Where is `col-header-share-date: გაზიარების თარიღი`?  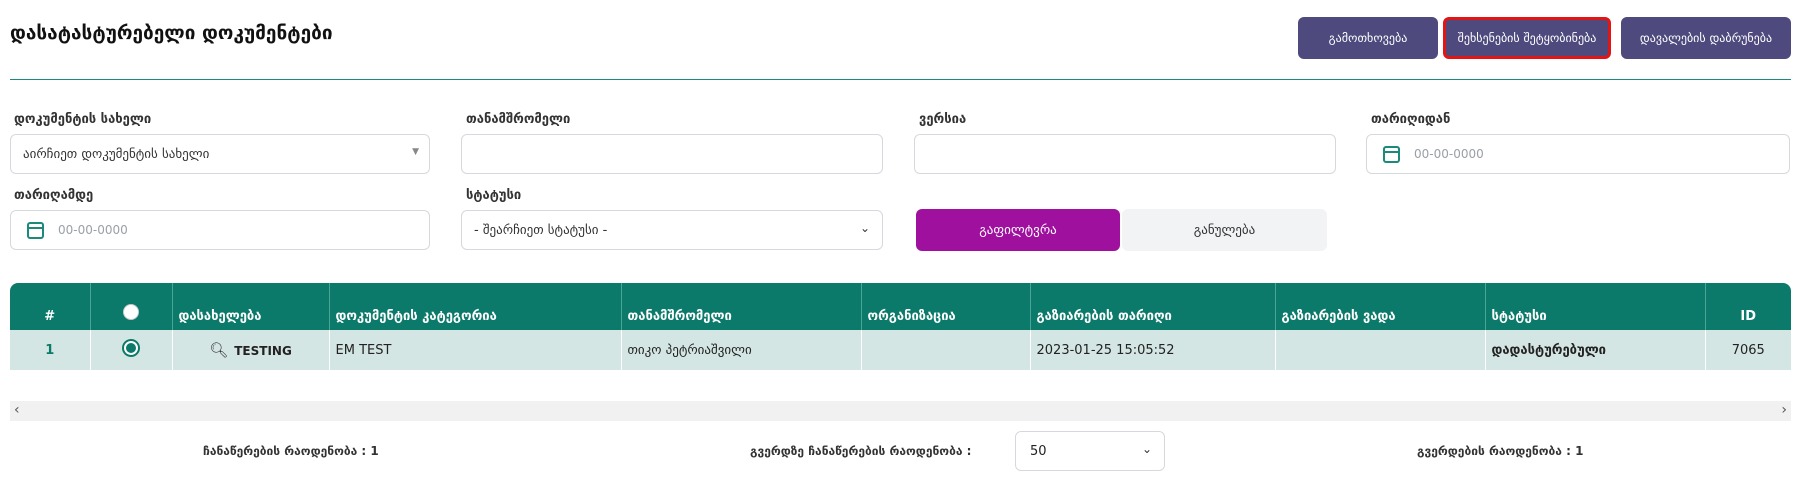
col-header-share-date: გაზიარების თარიღი is located at coordinates (1153, 306).